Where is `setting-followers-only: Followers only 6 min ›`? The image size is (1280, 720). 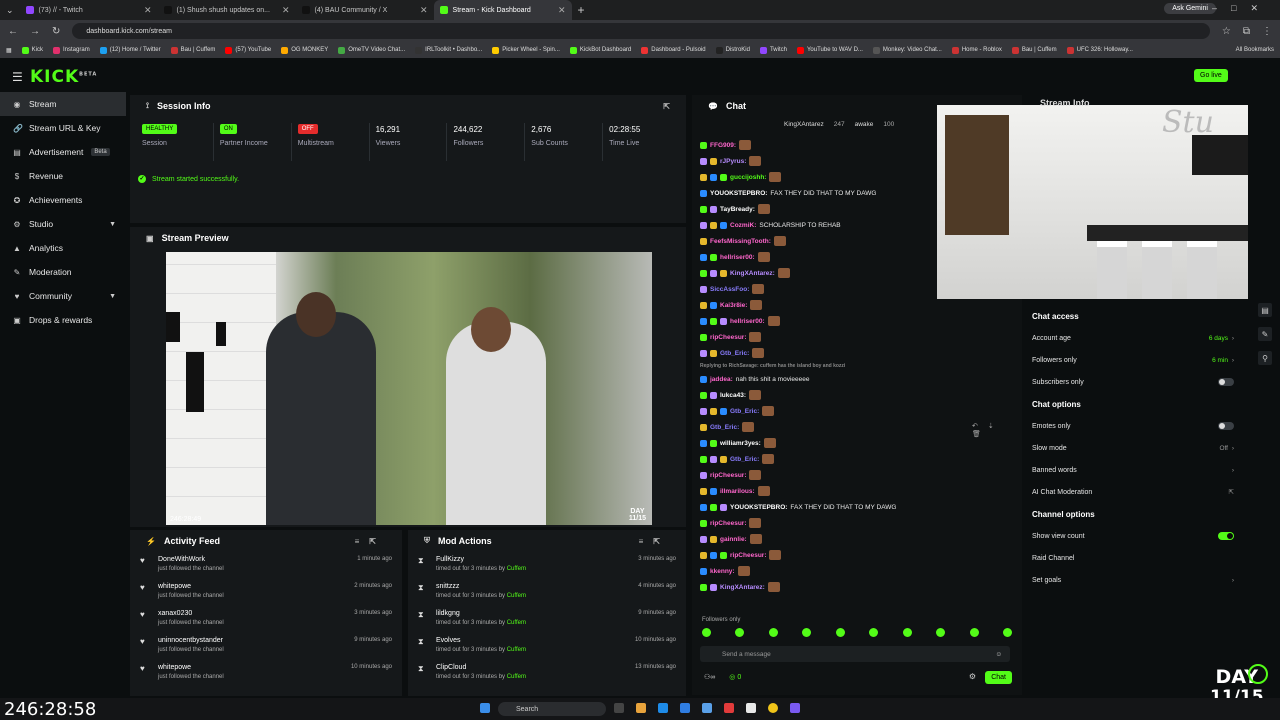 setting-followers-only: Followers only 6 min › is located at coordinates (1136, 360).